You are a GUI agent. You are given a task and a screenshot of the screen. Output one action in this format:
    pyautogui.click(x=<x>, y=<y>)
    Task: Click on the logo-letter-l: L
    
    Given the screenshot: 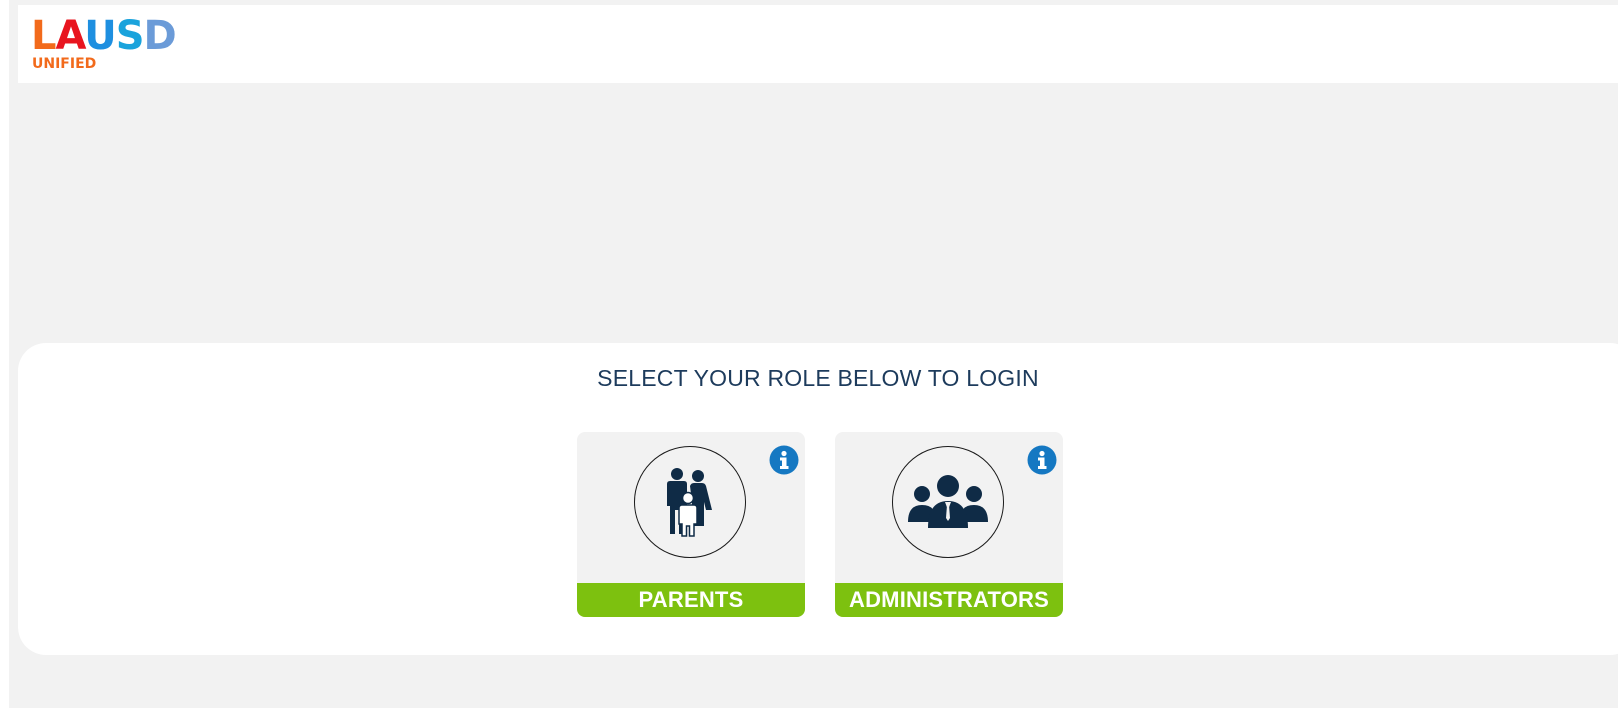 What is the action you would take?
    pyautogui.click(x=43, y=36)
    